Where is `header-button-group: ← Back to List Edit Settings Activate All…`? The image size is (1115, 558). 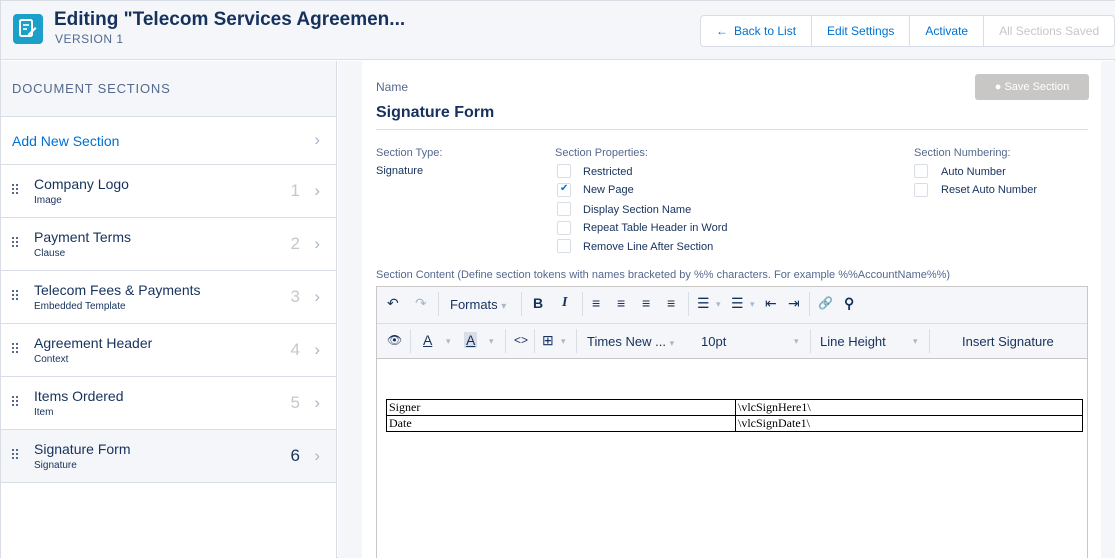
header-button-group: ← Back to List Edit Settings Activate All… is located at coordinates (907, 31).